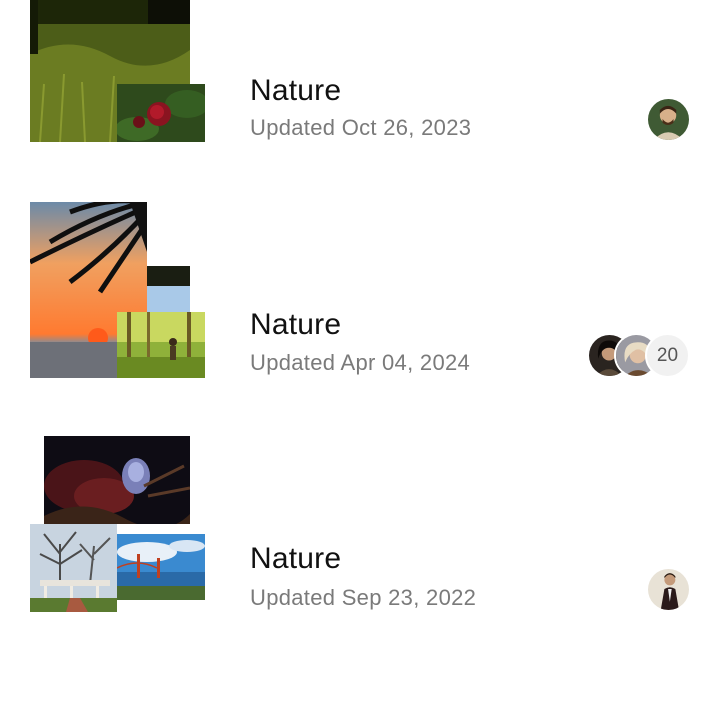 The height and width of the screenshot is (720, 720). What do you see at coordinates (161, 567) in the screenshot?
I see `golden-gate-photo` at bounding box center [161, 567].